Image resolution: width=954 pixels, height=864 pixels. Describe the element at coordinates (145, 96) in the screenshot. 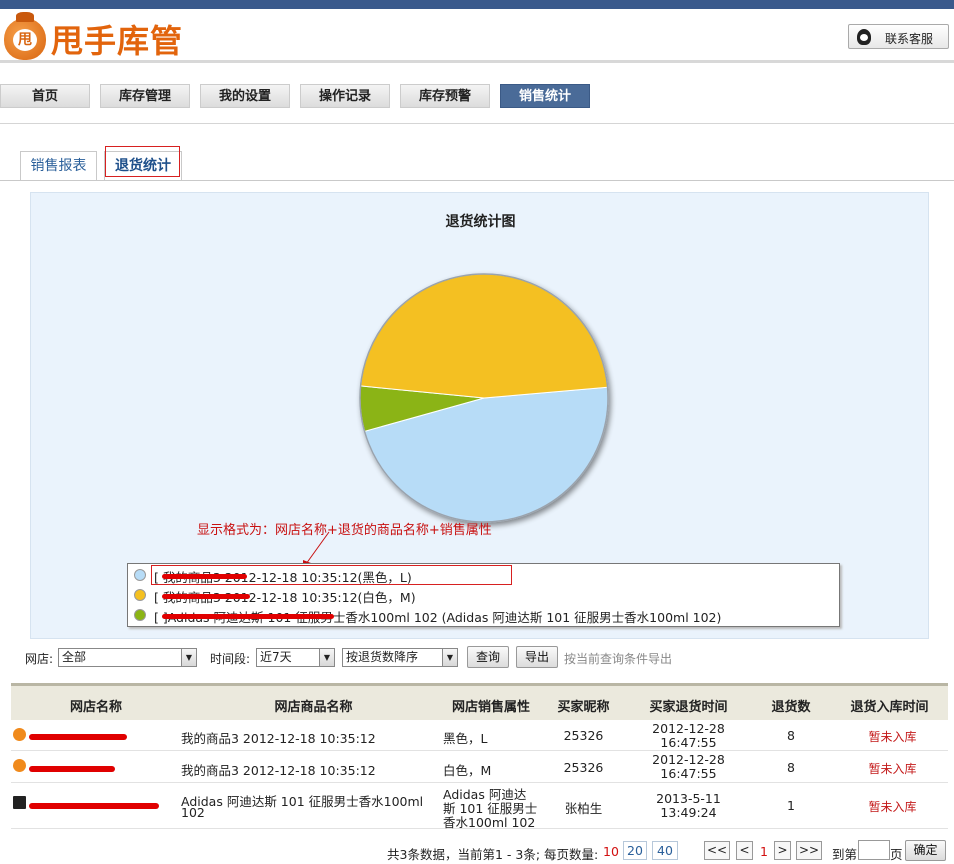

I see `nav-inventory: 库存管理` at that location.